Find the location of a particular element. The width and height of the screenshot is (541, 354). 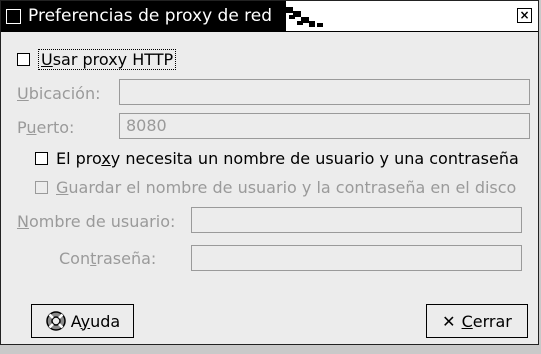

label-text: uda is located at coordinates (105, 321).